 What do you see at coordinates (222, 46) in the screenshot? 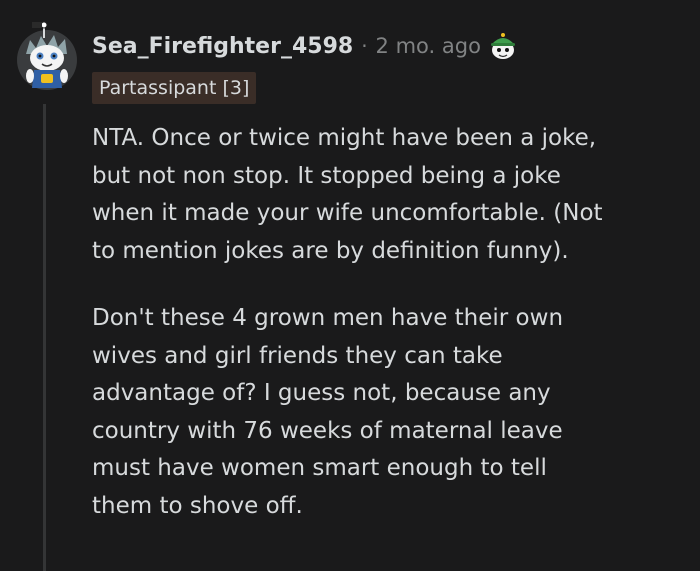
I see `username-link: Sea_Firefighter_4598` at bounding box center [222, 46].